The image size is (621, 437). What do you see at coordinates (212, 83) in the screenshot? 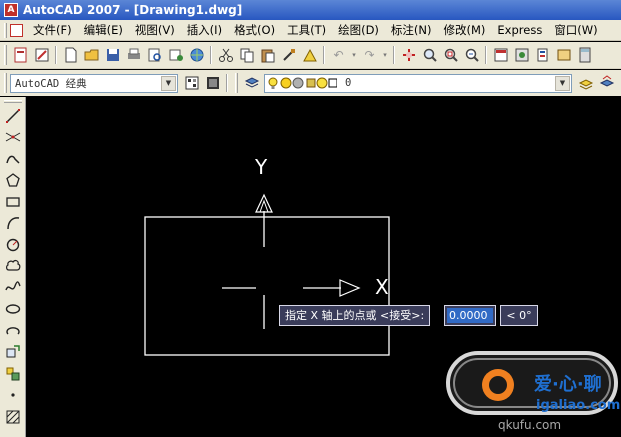
I see `my-workspace-icon` at bounding box center [212, 83].